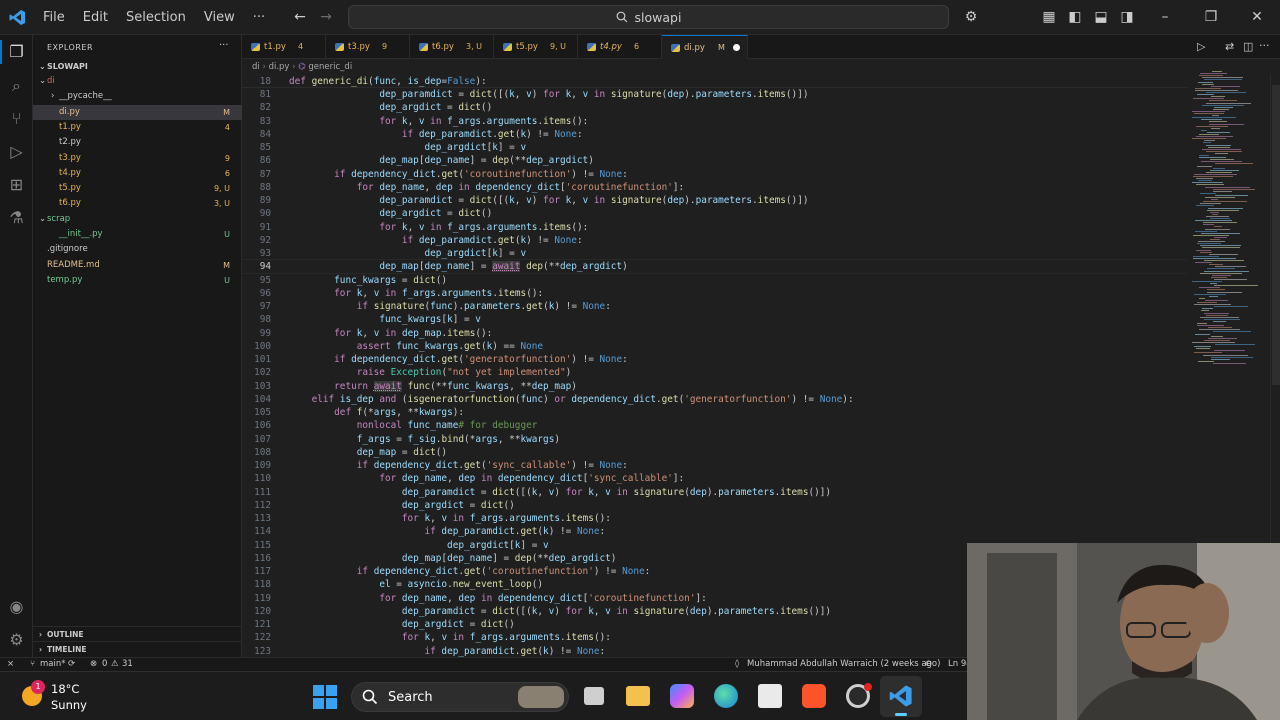  I want to click on file-explorer-icon, so click(638, 696).